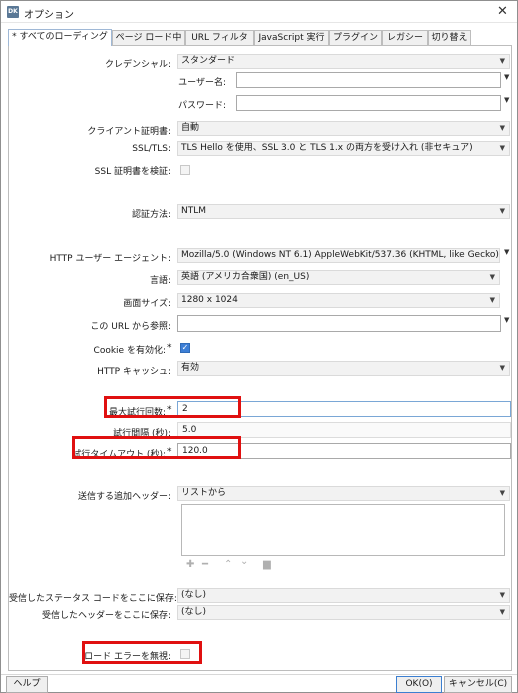 This screenshot has width=518, height=693. What do you see at coordinates (368, 80) in the screenshot?
I see `username-input` at bounding box center [368, 80].